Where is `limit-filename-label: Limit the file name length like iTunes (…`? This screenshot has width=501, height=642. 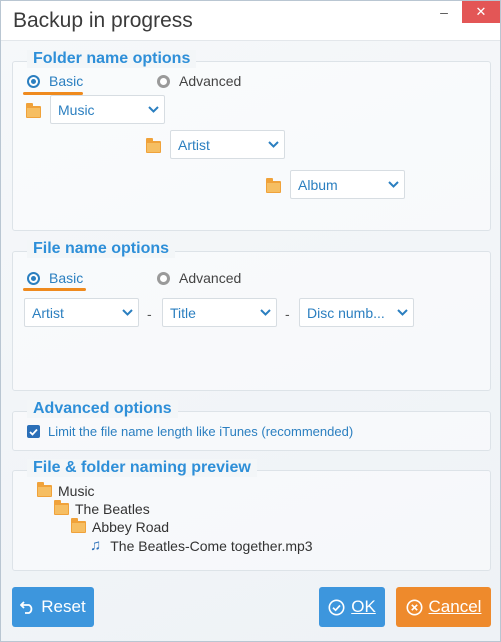
limit-filename-label: Limit the file name length like iTunes (… is located at coordinates (201, 431).